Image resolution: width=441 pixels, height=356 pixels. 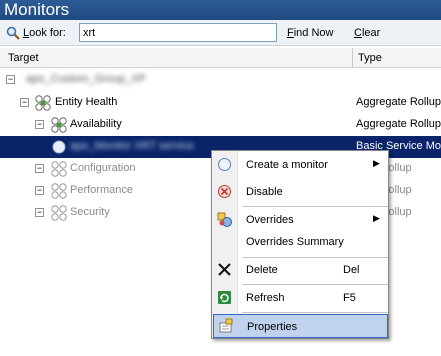 What do you see at coordinates (295, 242) in the screenshot?
I see `menu-label: Overrides Summary` at bounding box center [295, 242].